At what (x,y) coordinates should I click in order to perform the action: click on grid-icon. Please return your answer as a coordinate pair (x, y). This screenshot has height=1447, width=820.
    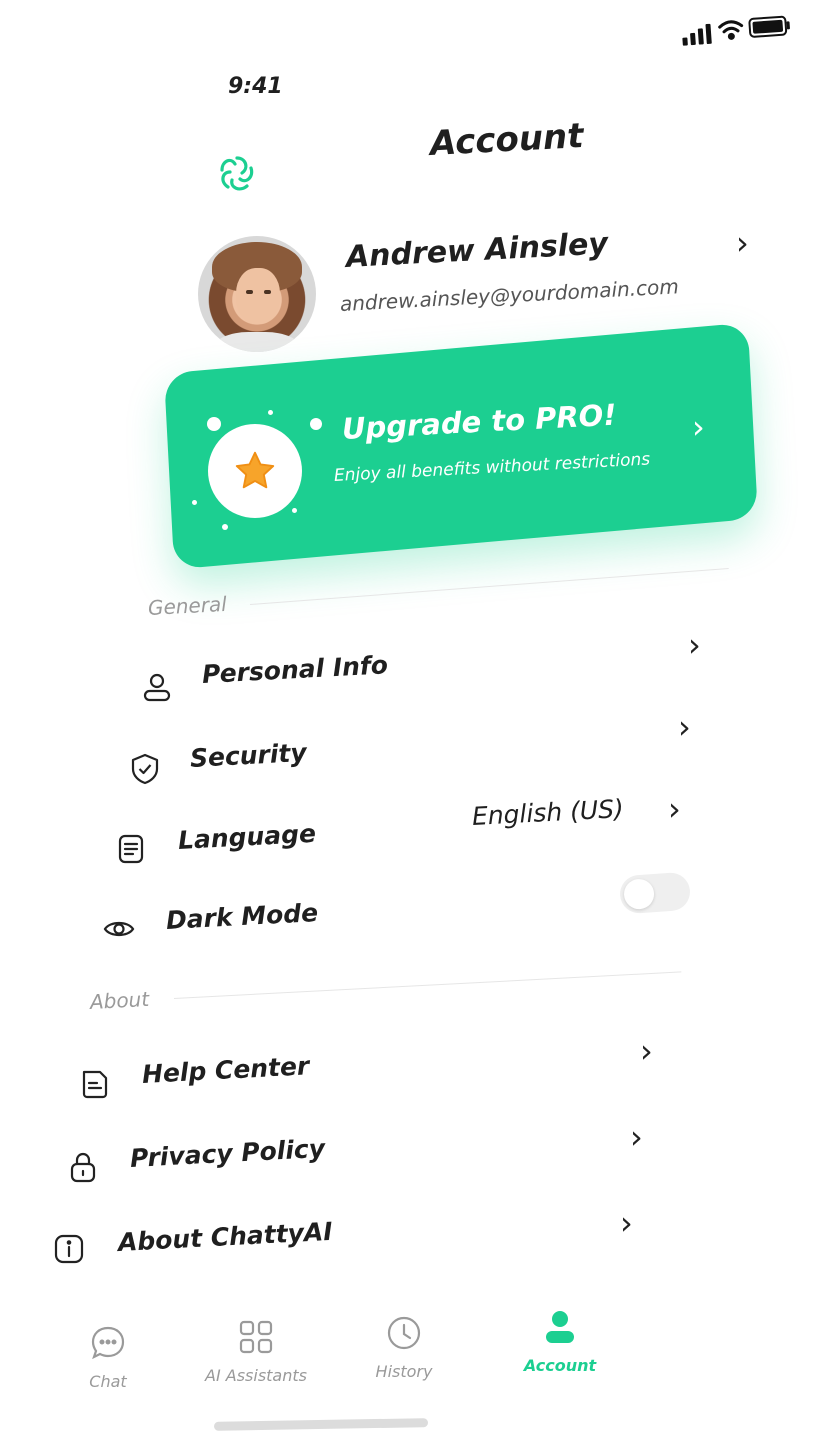
    Looking at the image, I should click on (256, 1337).